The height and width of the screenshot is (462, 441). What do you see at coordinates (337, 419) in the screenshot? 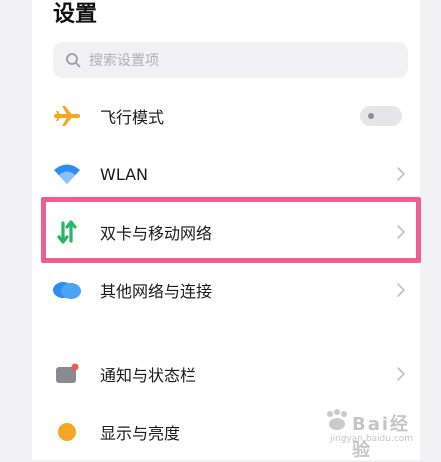
I see `paw-logo-icon` at bounding box center [337, 419].